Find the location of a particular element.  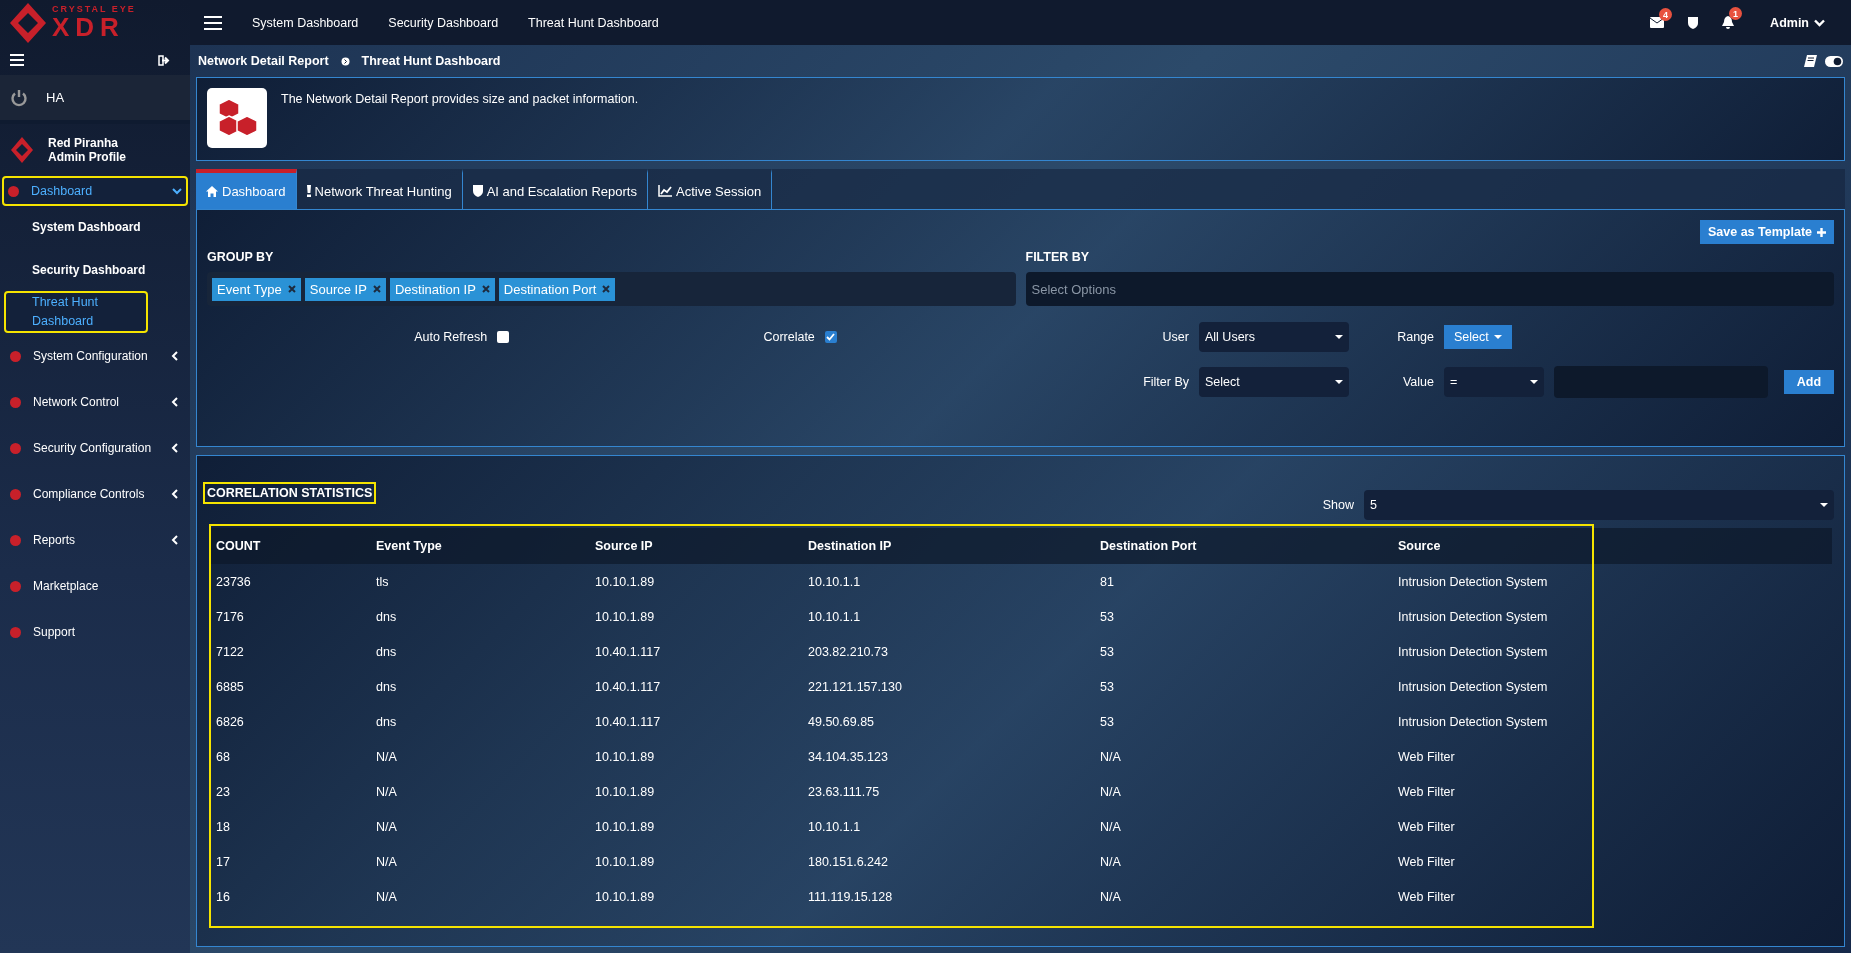

user-label: User is located at coordinates (1175, 337).